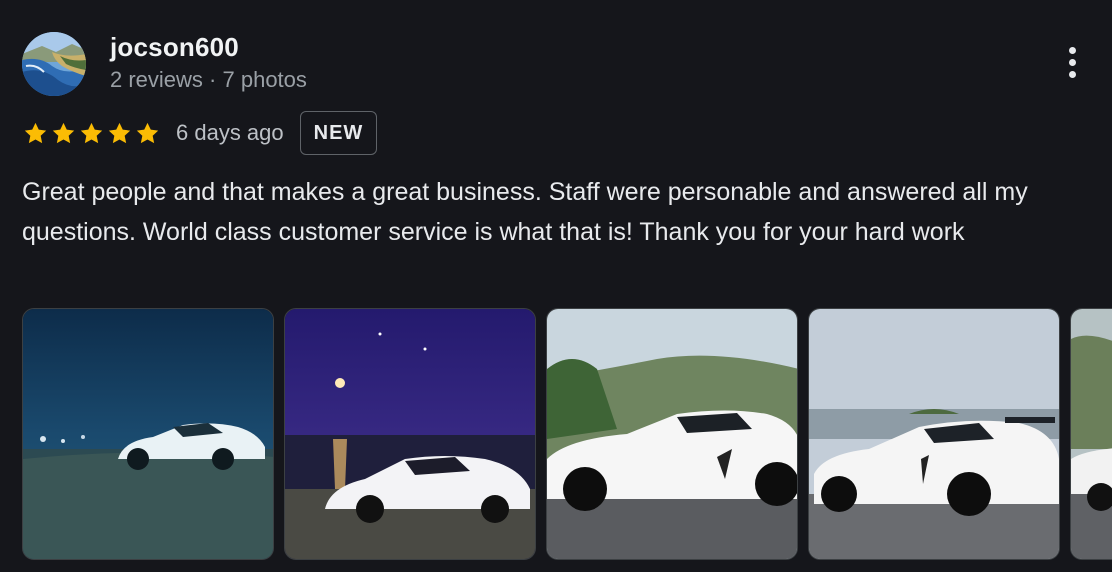 The height and width of the screenshot is (572, 1112). Describe the element at coordinates (1072, 50) in the screenshot. I see `more-vert-icon` at that location.